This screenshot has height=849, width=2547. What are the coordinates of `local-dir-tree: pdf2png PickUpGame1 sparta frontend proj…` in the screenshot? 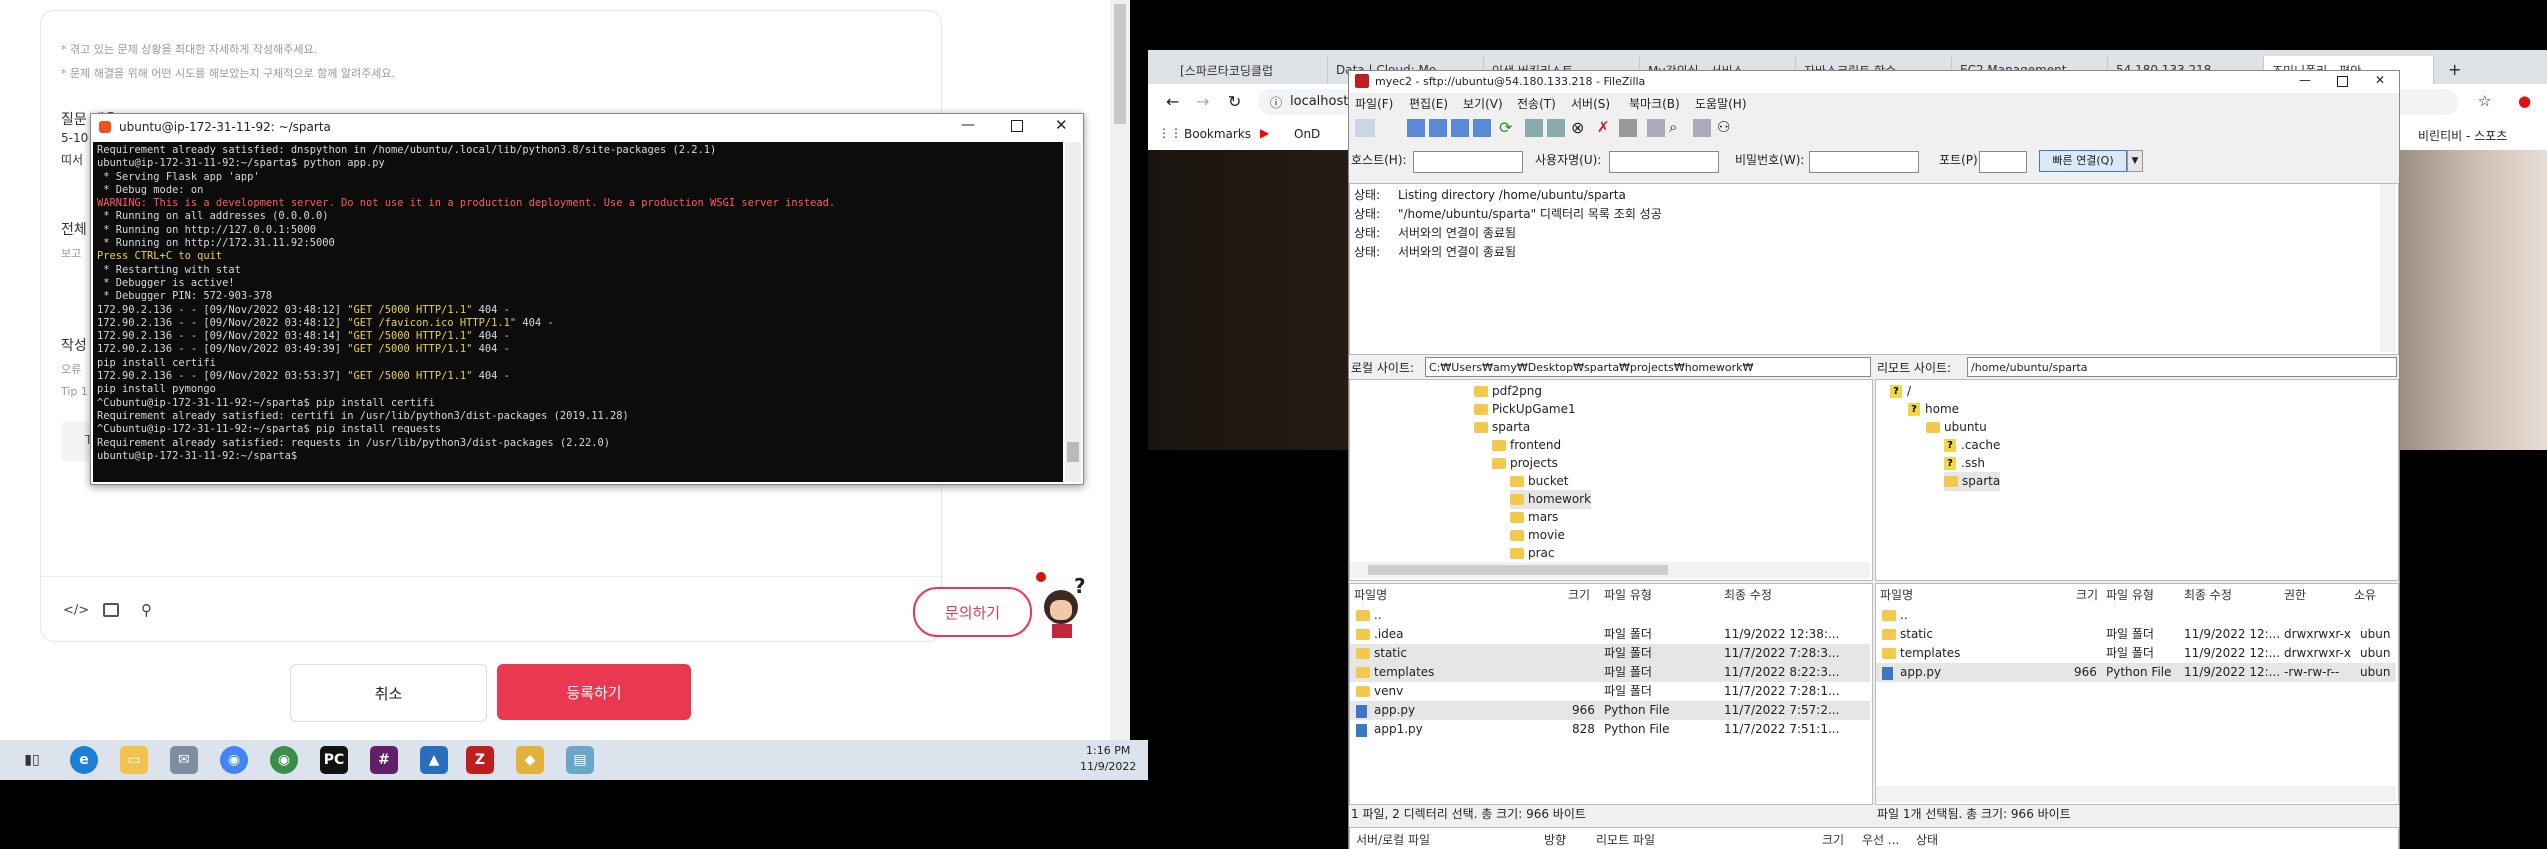 It's located at (1611, 480).